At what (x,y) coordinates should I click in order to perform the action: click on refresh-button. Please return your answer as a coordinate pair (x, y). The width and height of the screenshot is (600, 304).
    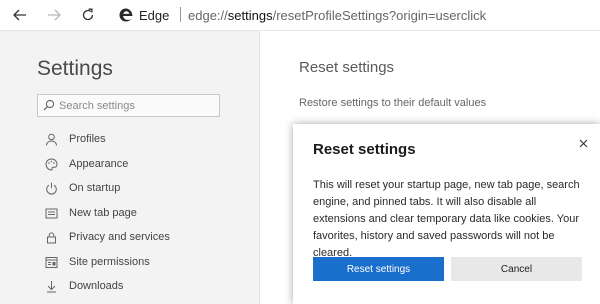
    Looking at the image, I should click on (88, 15).